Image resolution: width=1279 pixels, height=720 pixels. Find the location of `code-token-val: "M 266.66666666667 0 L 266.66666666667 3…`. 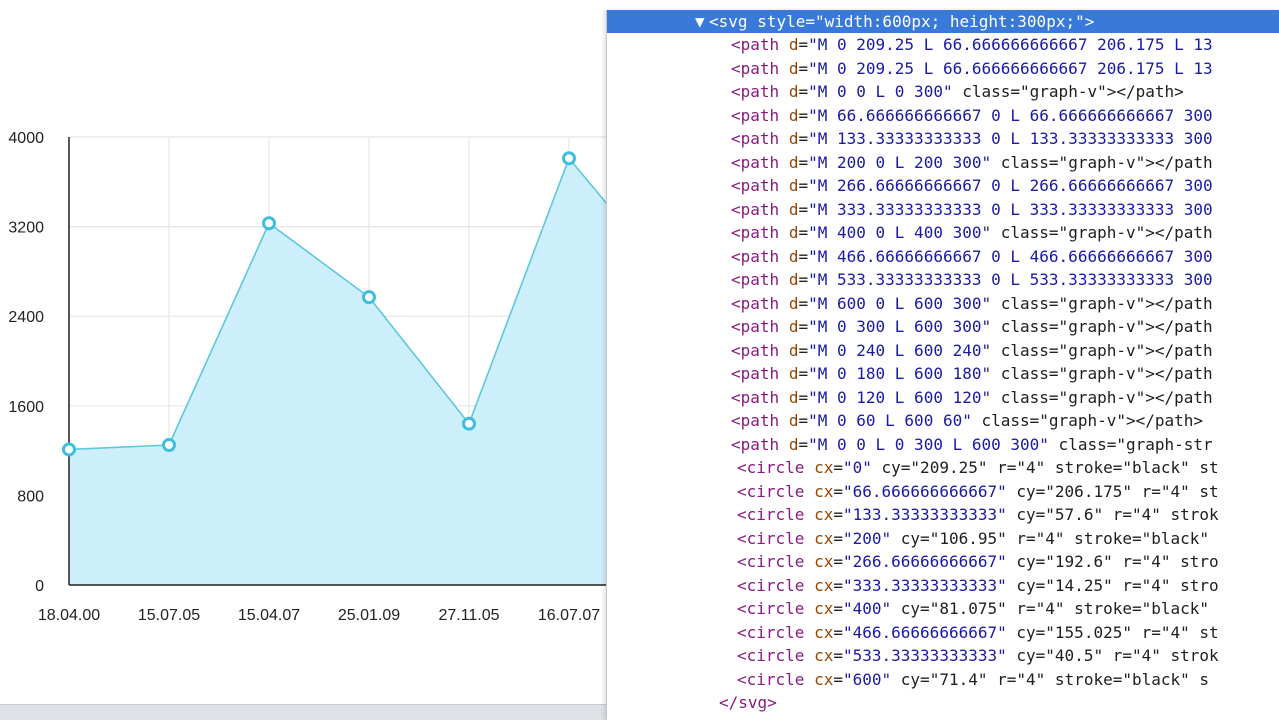

code-token-val: "M 266.66666666667 0 L 266.66666666667 3… is located at coordinates (1010, 185).